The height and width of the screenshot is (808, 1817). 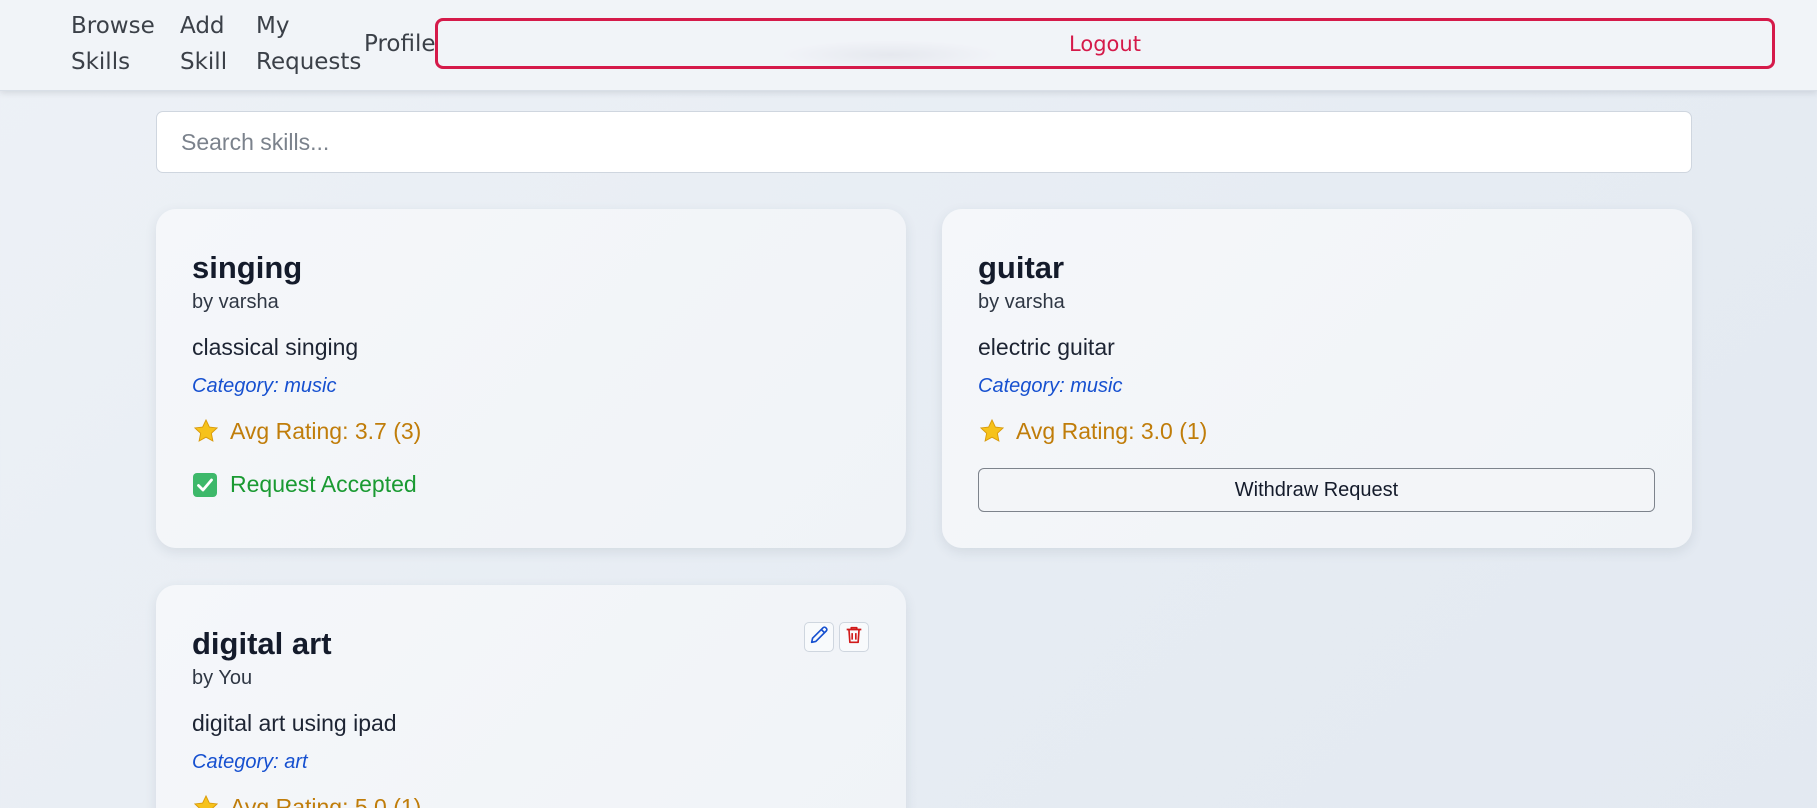 I want to click on nav-my-requests: My Requests, so click(x=311, y=44).